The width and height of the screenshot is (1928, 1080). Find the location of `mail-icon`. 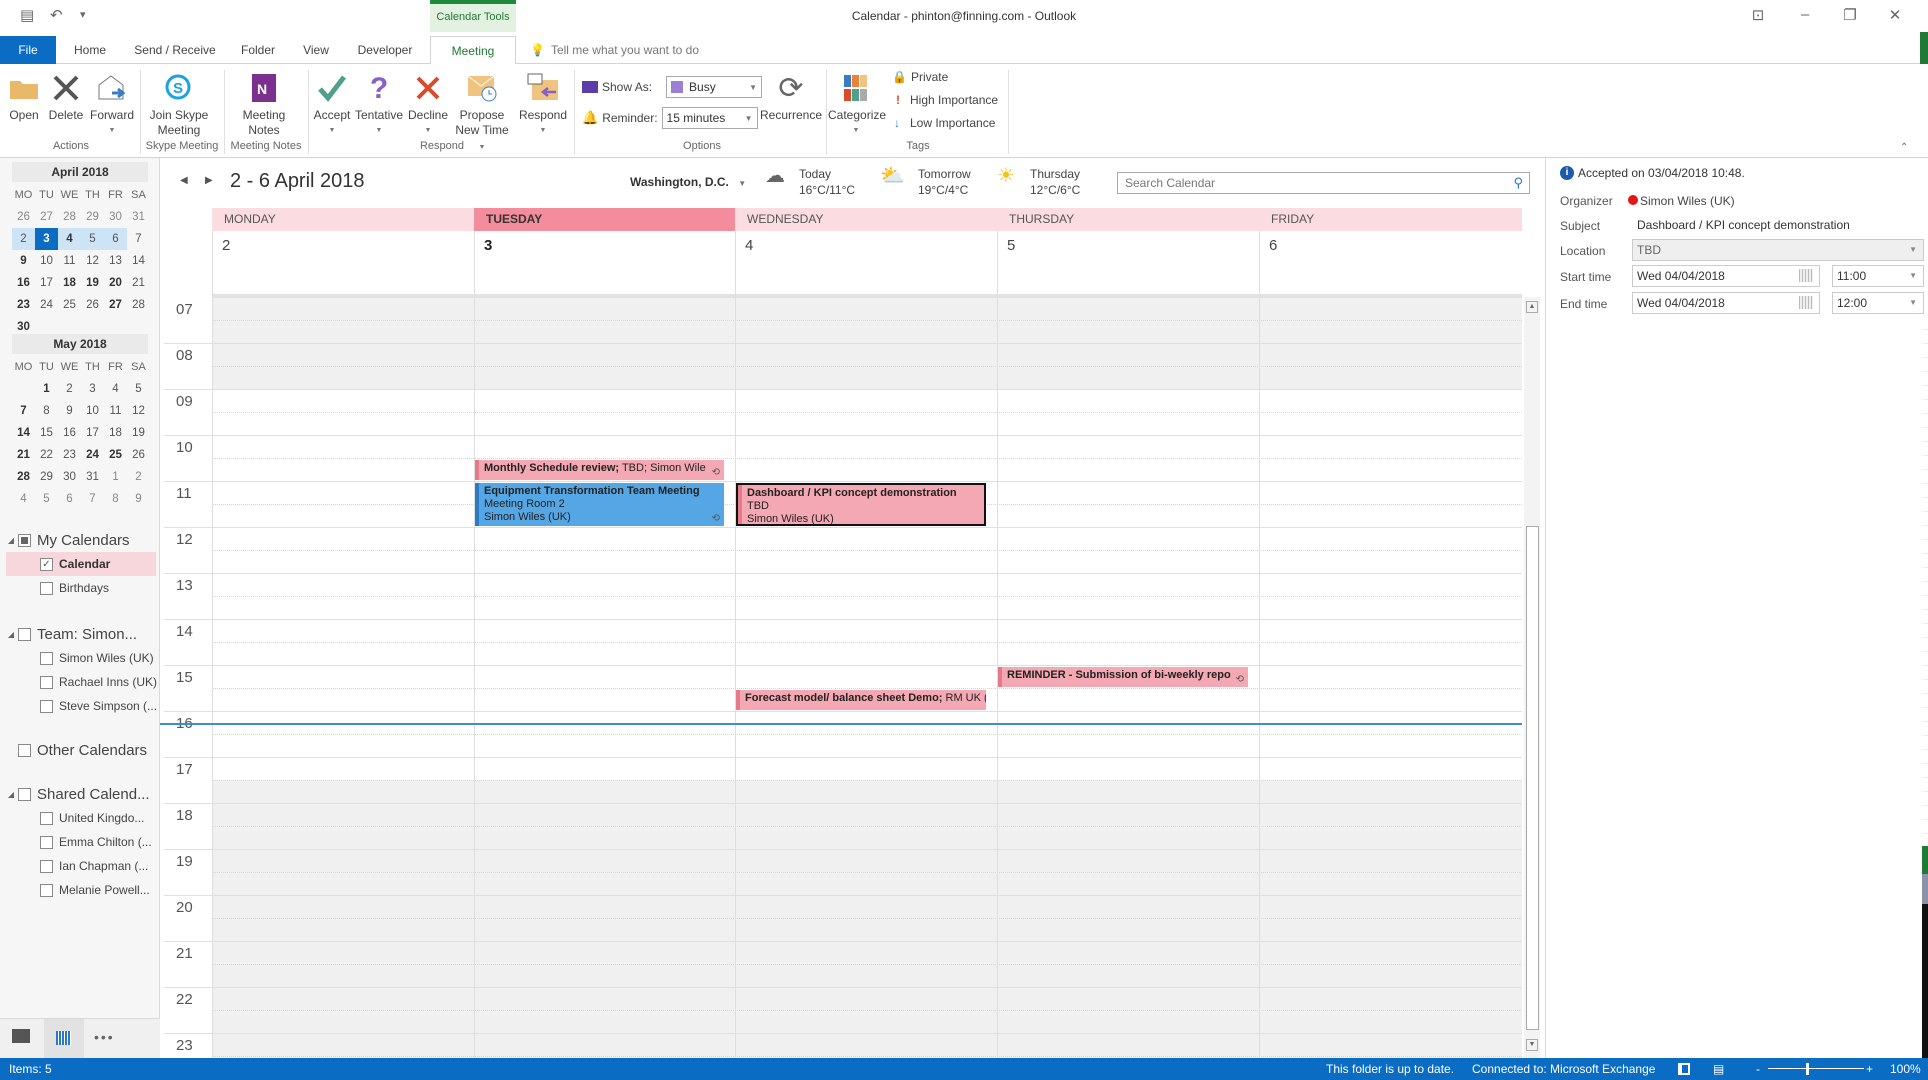

mail-icon is located at coordinates (21, 1036).